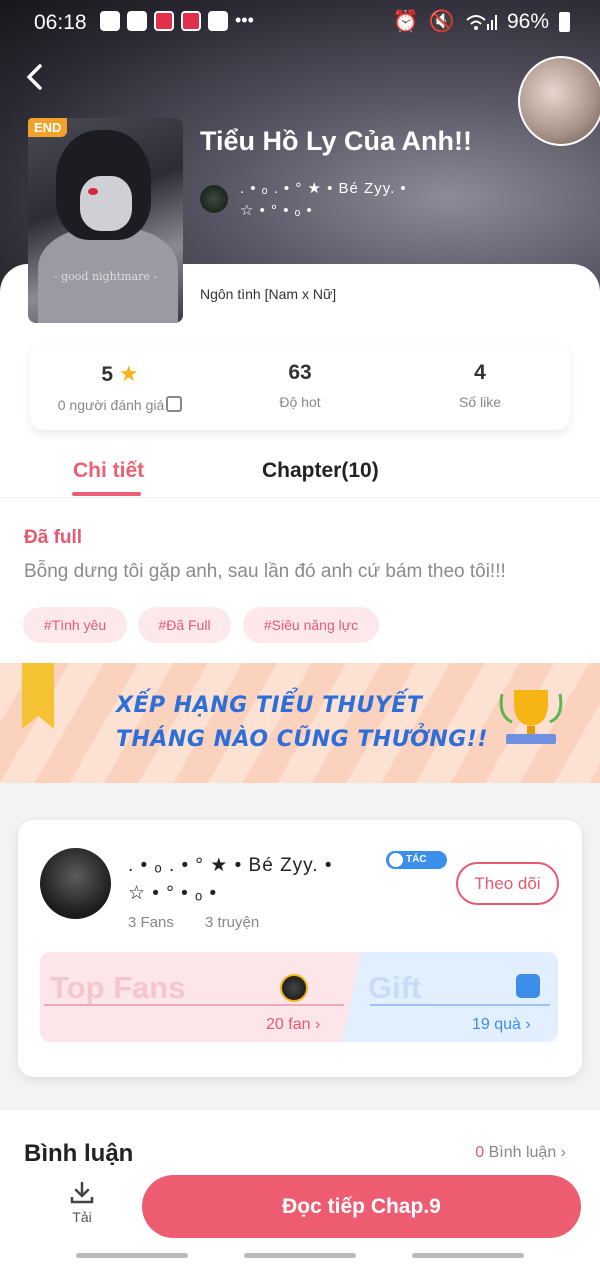  I want to click on system-icons: ⏰ 🔇 96%, so click(481, 22).